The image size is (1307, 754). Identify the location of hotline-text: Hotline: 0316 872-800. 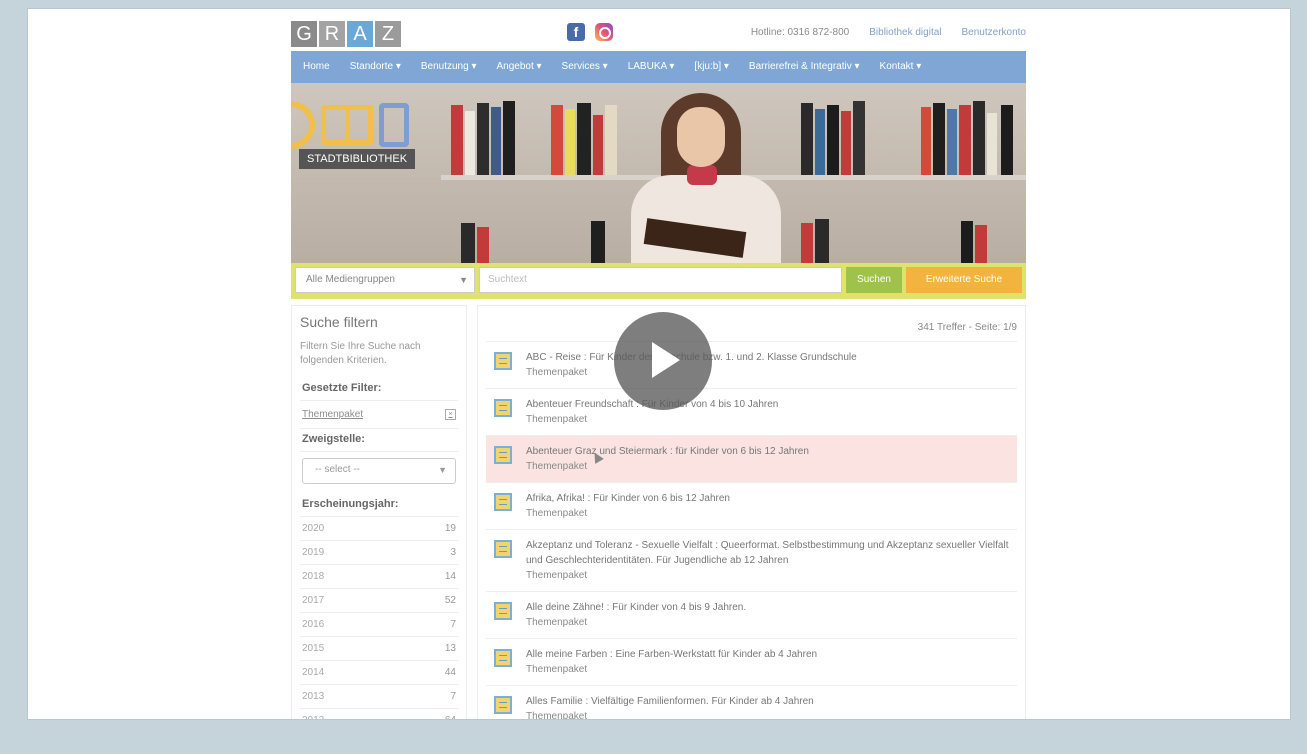
(800, 32).